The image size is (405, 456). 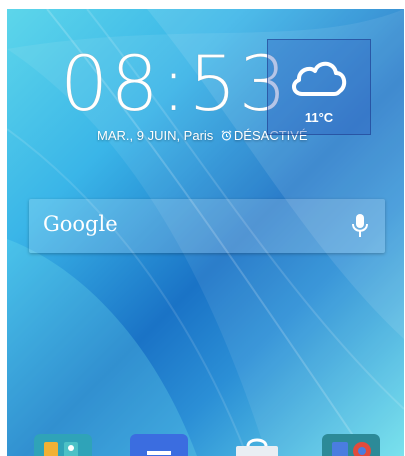 I want to click on shopping-bag-icon, so click(x=257, y=447).